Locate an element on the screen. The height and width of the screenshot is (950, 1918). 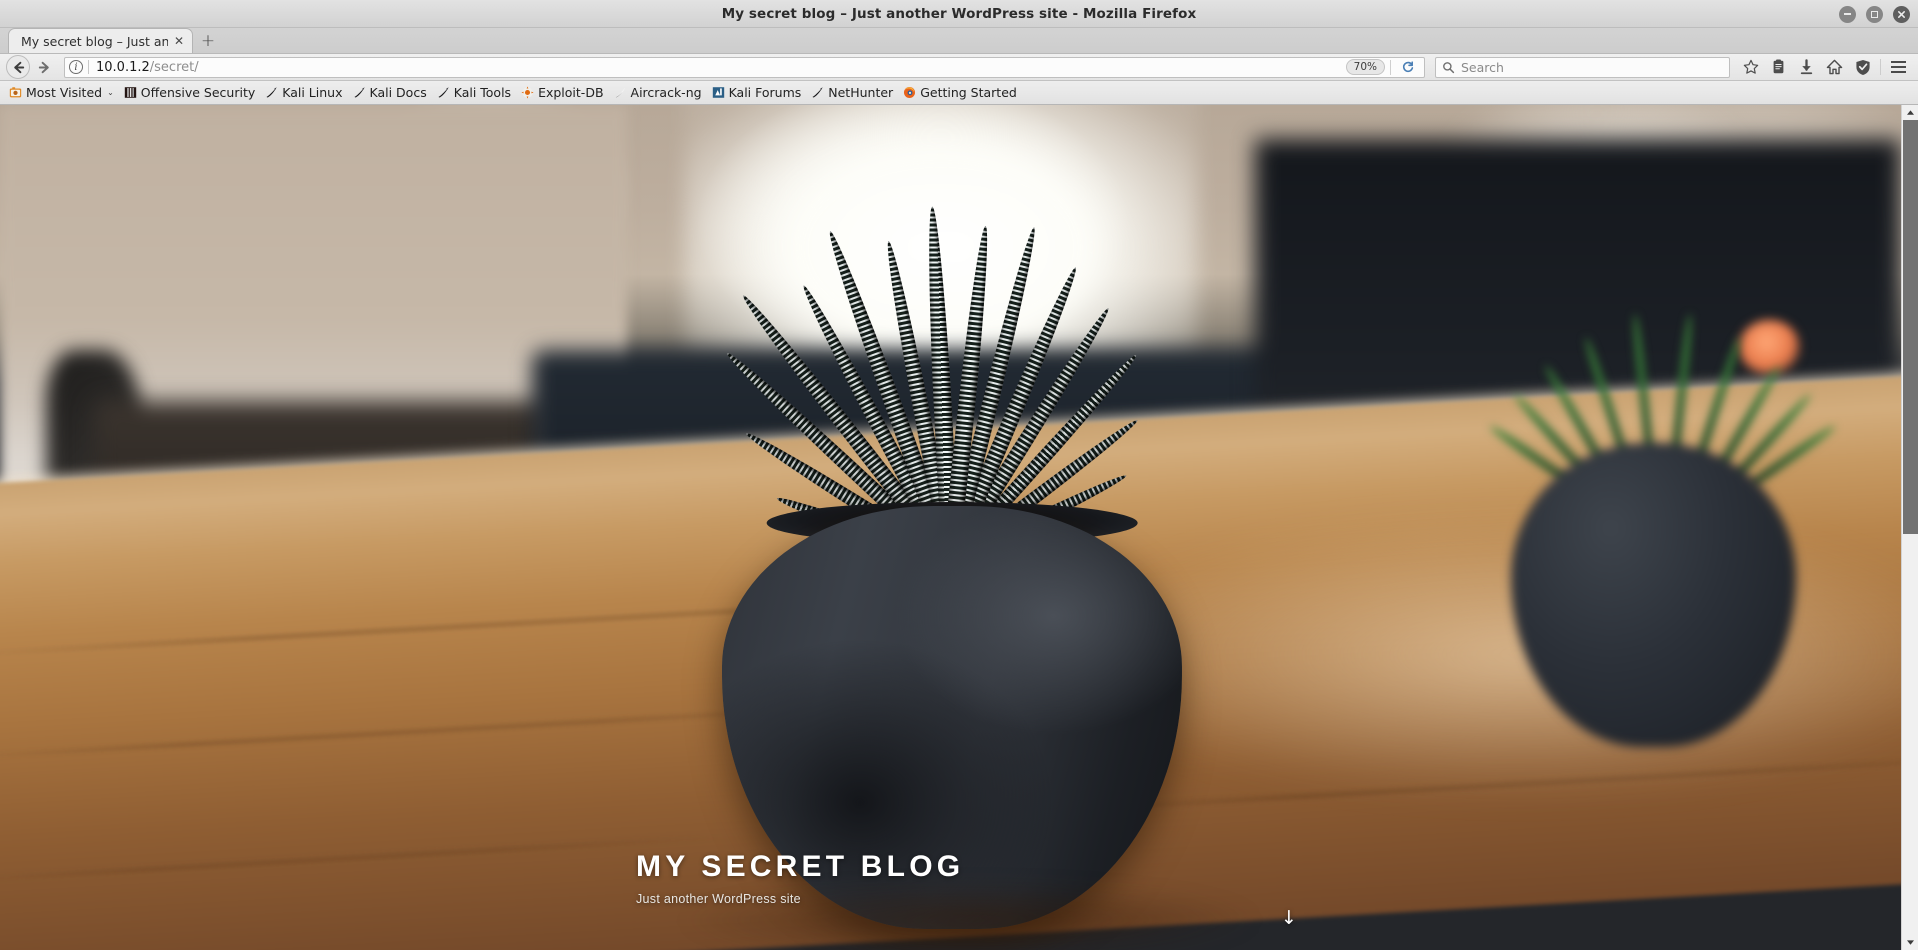
close-button is located at coordinates (1901, 14).